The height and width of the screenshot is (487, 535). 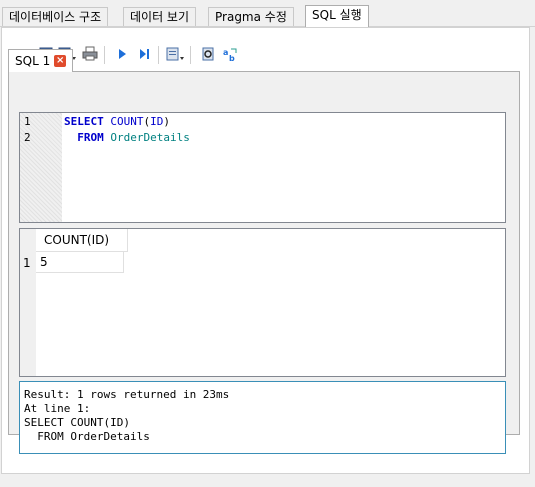 I want to click on line-number-gutter: 1 2, so click(x=41, y=167).